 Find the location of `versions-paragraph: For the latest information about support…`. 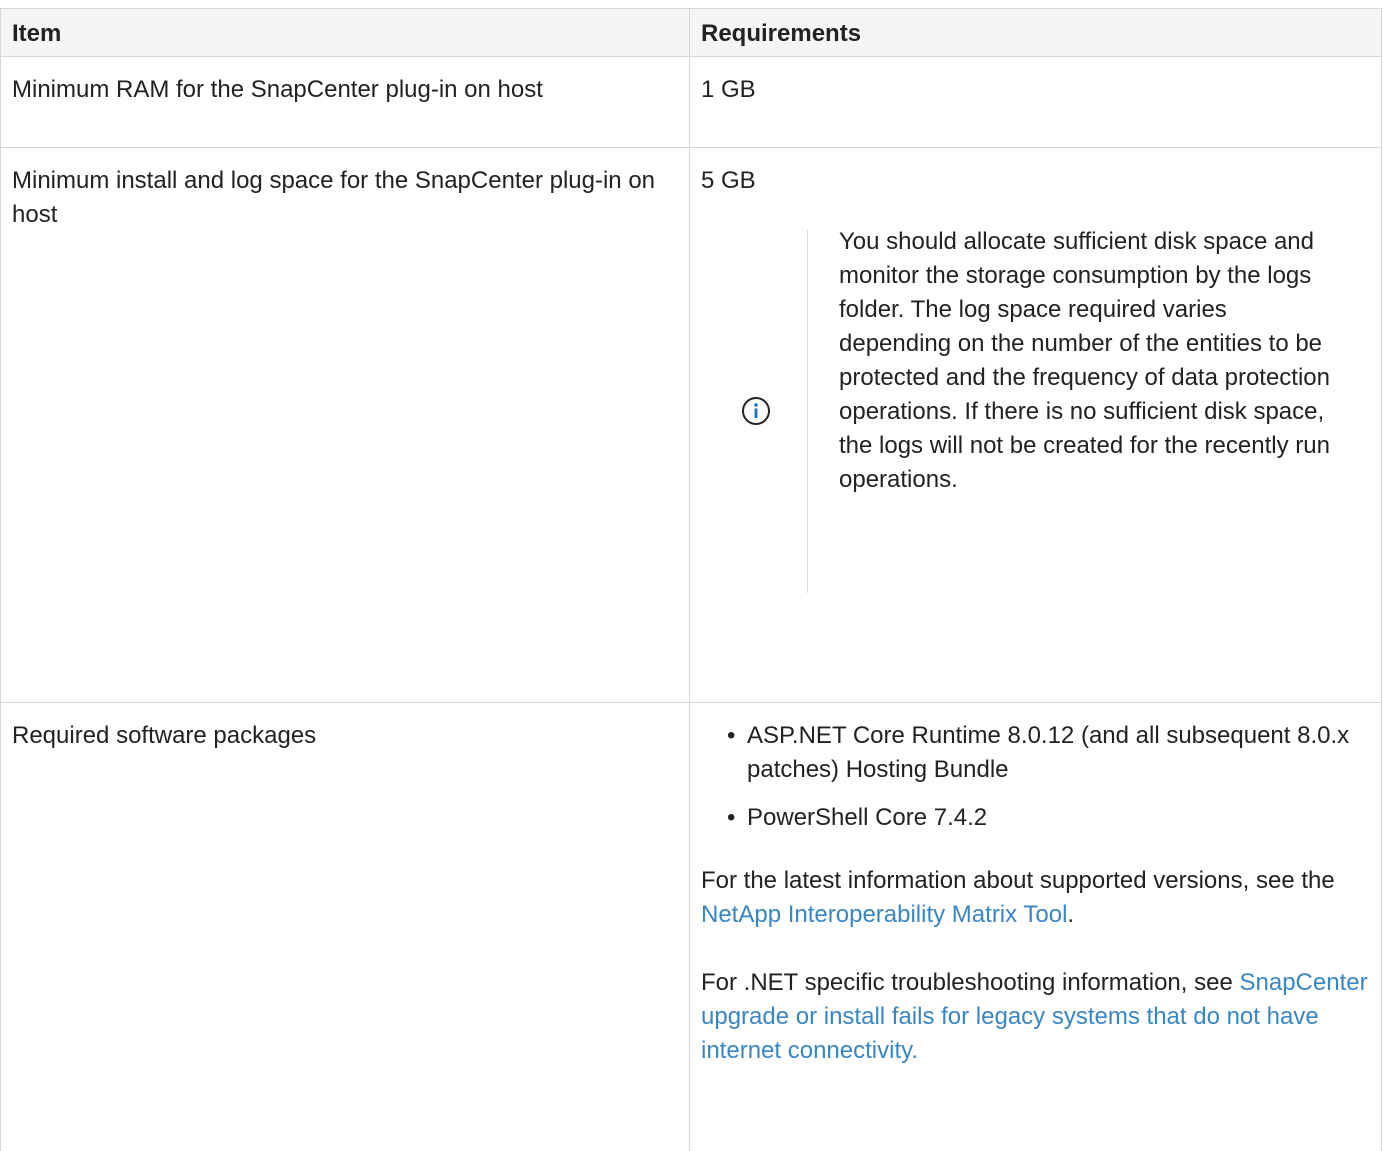

versions-paragraph: For the latest information about support… is located at coordinates (1037, 898).